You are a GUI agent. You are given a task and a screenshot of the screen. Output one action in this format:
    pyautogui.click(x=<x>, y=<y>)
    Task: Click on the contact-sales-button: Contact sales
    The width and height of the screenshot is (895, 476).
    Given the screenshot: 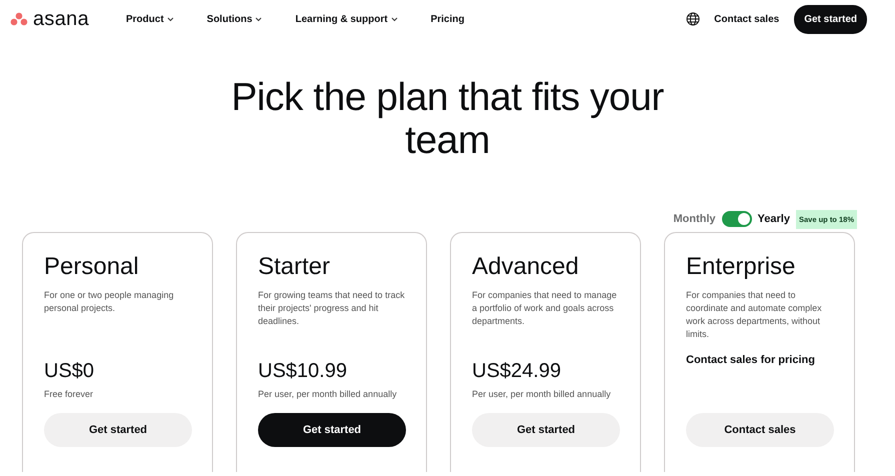 What is the action you would take?
    pyautogui.click(x=760, y=430)
    